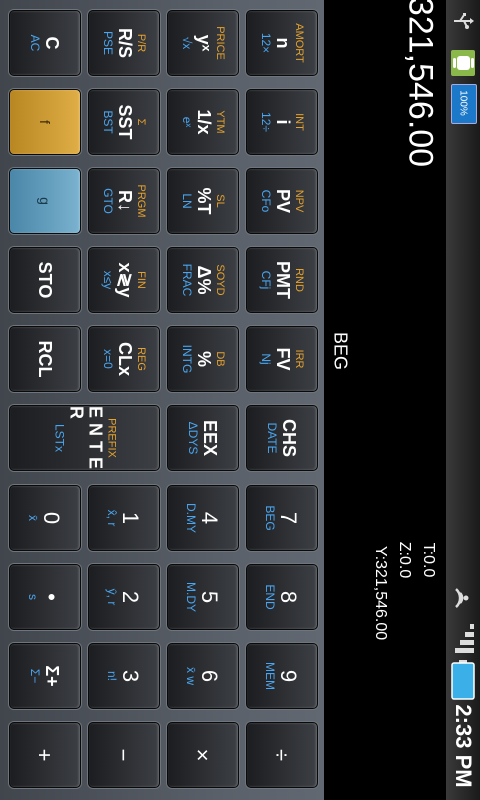  I want to click on key-pmt-gold-label: RND, so click(299, 280).